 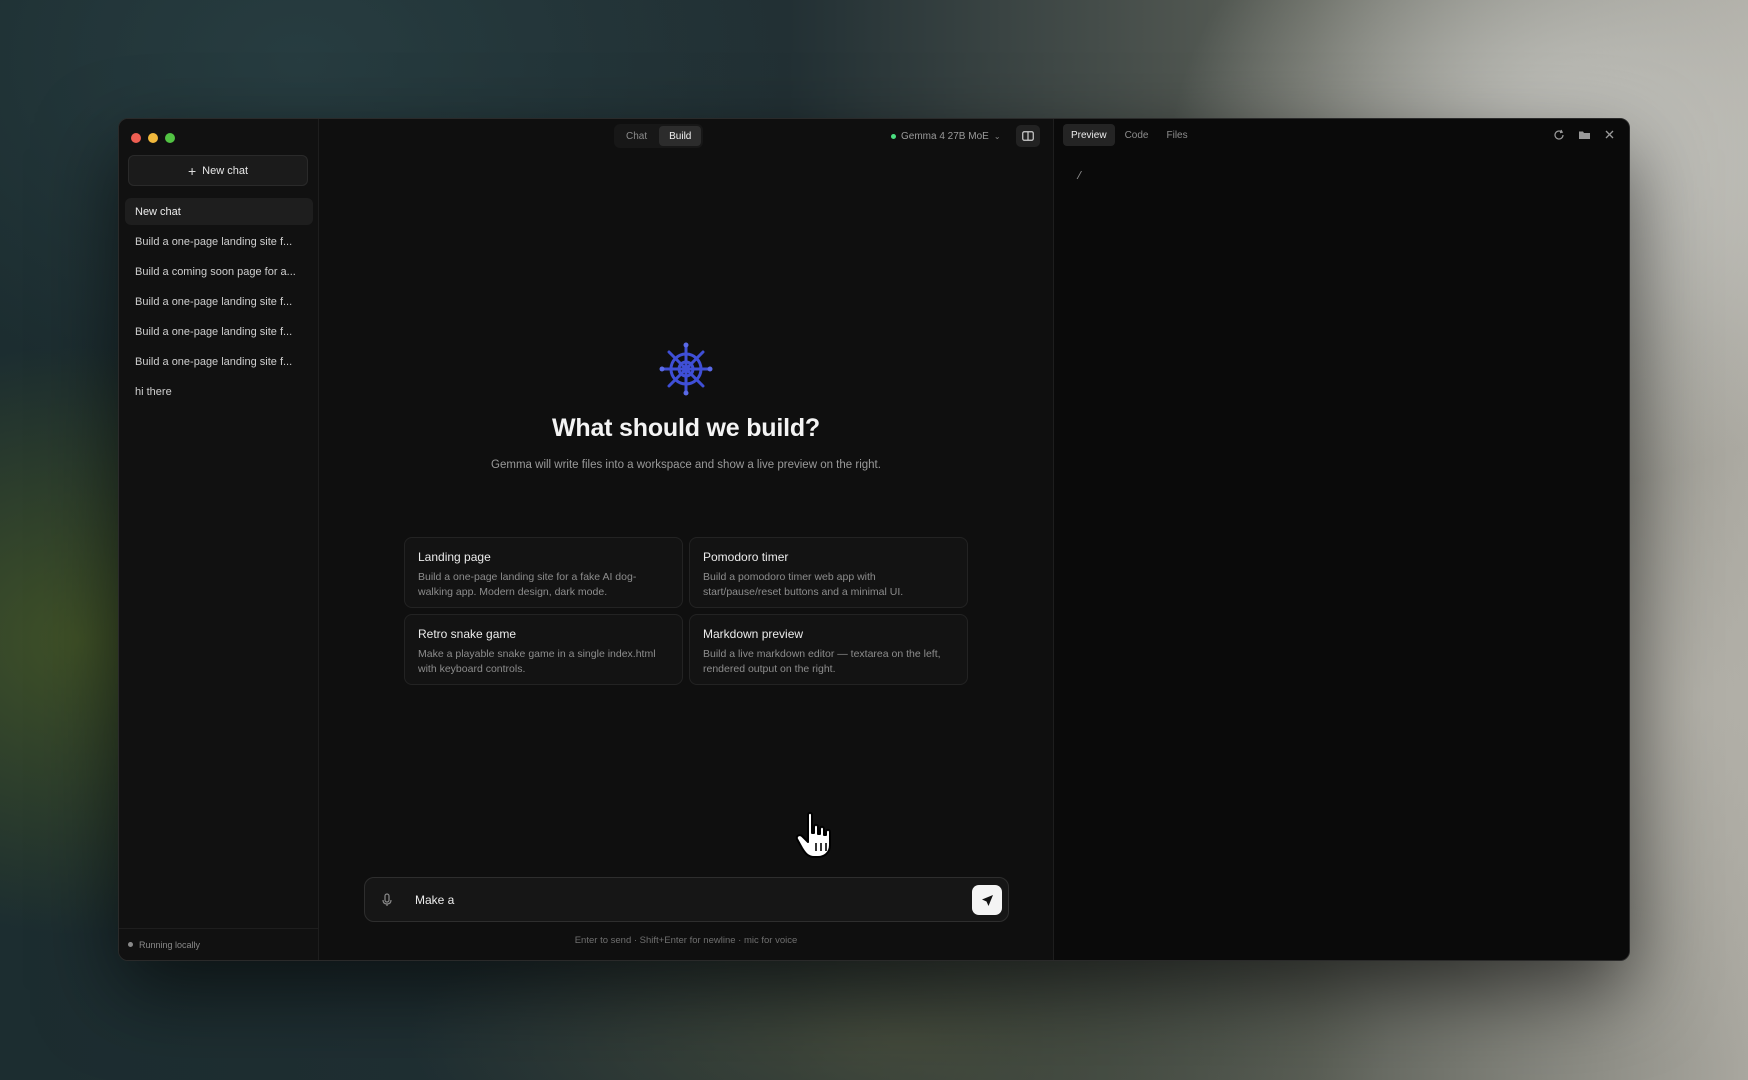 I want to click on status-footer: Running locally, so click(x=218, y=944).